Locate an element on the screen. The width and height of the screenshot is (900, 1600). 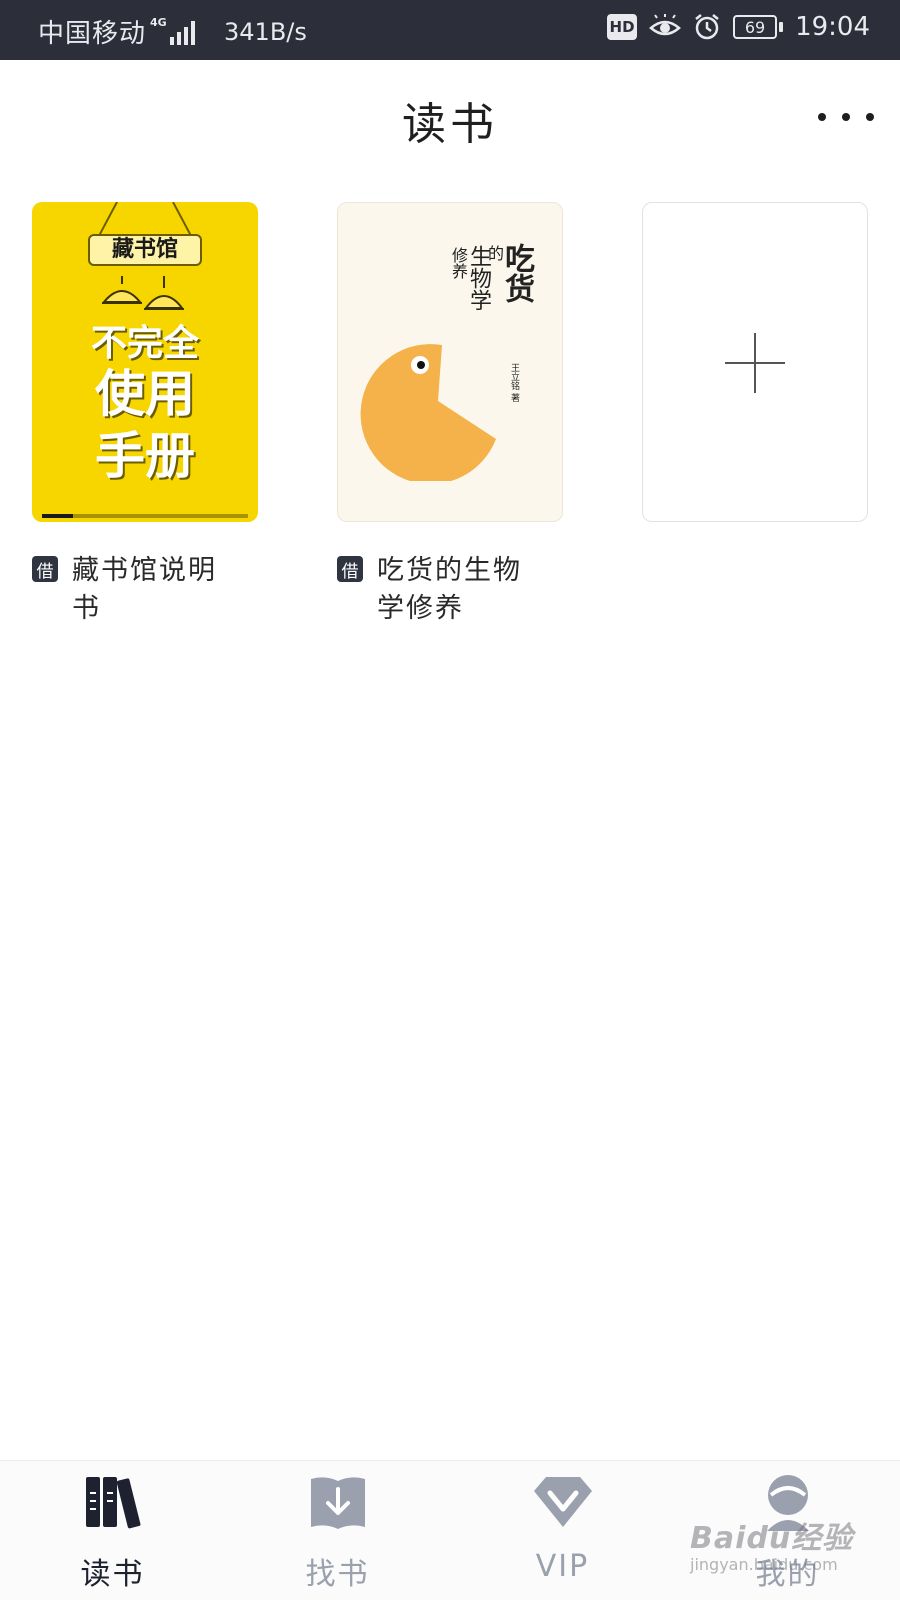
nav-tab-read: 读书 is located at coordinates (112, 1530).